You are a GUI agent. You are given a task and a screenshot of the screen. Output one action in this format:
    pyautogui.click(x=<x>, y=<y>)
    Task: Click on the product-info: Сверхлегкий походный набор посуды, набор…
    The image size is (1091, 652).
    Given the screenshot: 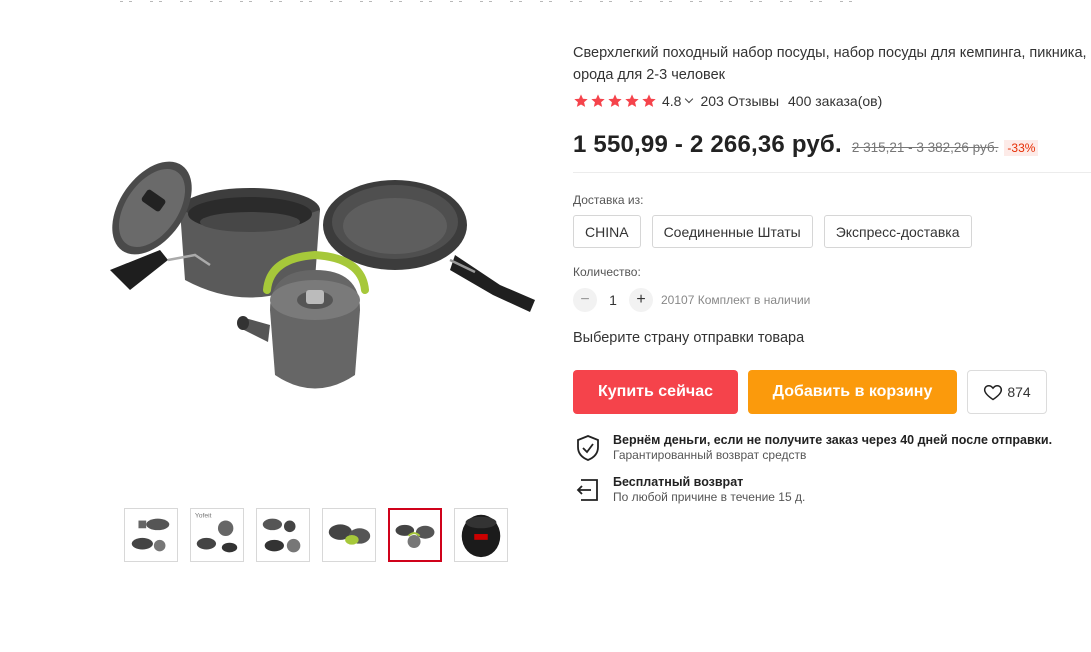 What is the action you would take?
    pyautogui.click(x=832, y=101)
    